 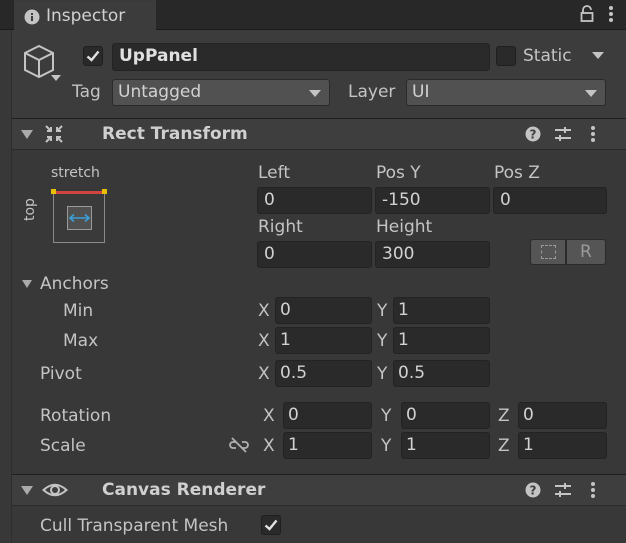 What do you see at coordinates (445, 415) in the screenshot?
I see `rotation-y-input: 0` at bounding box center [445, 415].